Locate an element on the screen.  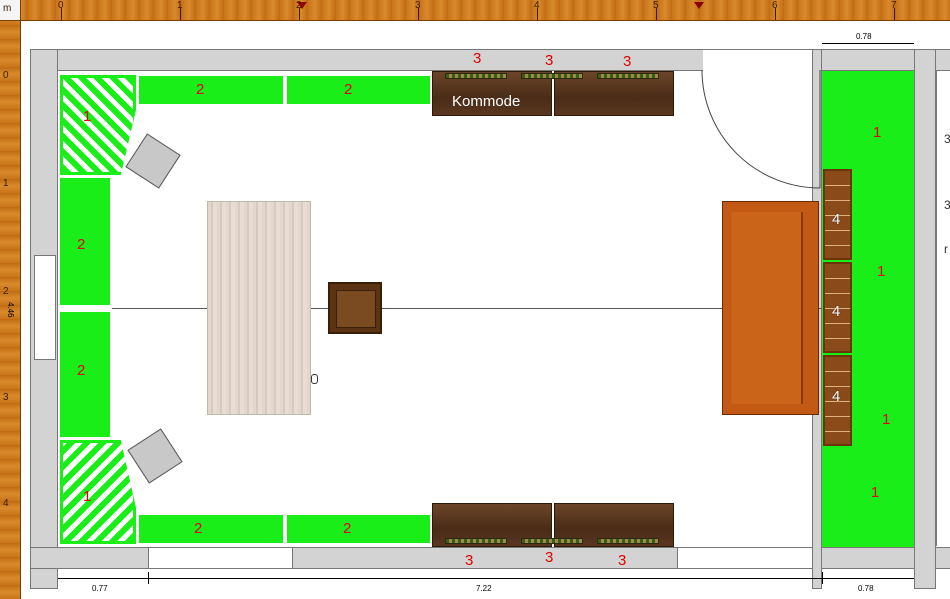
corner-seat-bottom is located at coordinates (98, 492).